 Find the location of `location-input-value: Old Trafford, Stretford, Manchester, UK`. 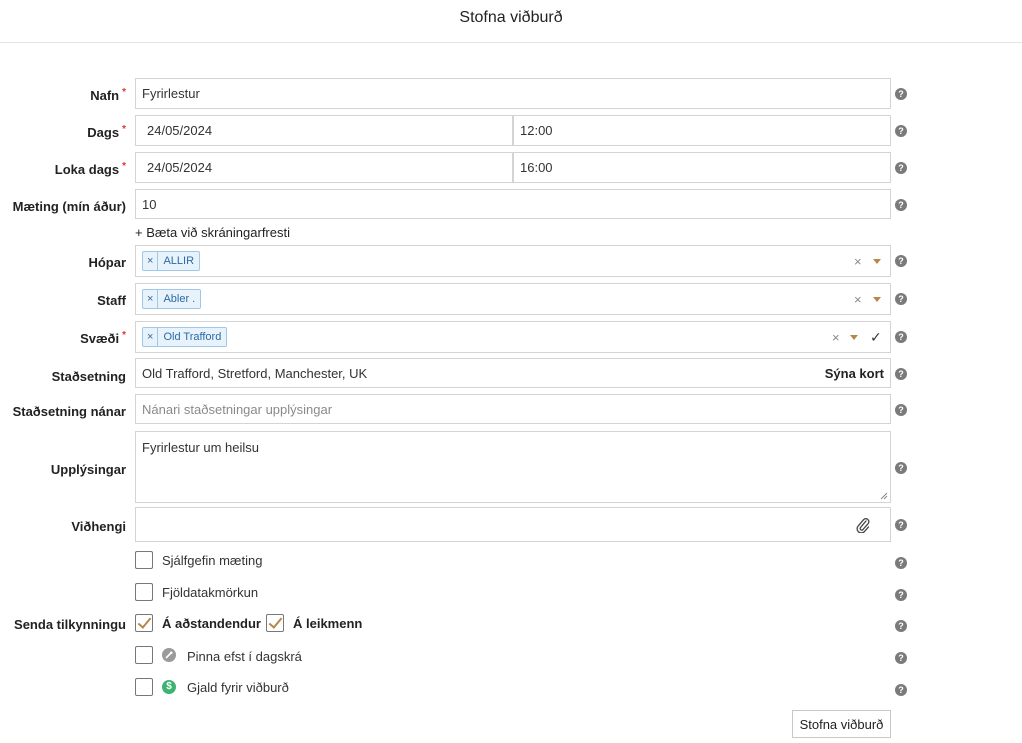

location-input-value: Old Trafford, Stretford, Manchester, UK is located at coordinates (255, 373).